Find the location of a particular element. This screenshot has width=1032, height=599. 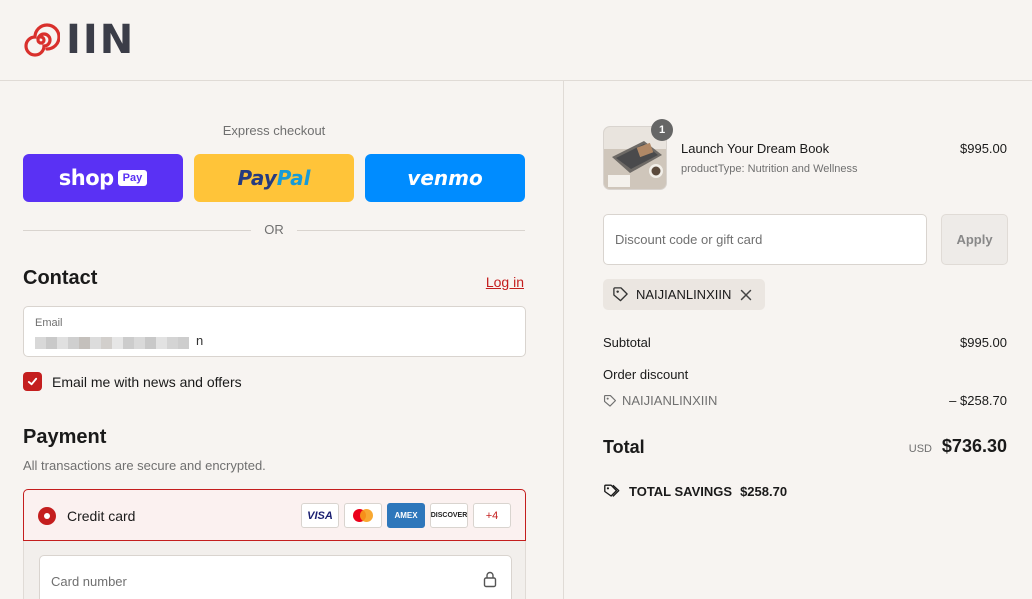

product-name: Launch Your Dream Book is located at coordinates (755, 148).